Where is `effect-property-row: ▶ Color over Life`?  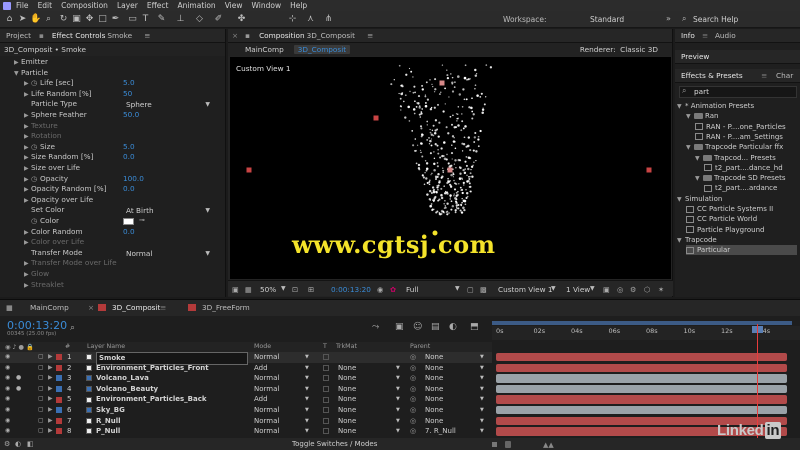 effect-property-row: ▶ Color over Life is located at coordinates (54, 242).